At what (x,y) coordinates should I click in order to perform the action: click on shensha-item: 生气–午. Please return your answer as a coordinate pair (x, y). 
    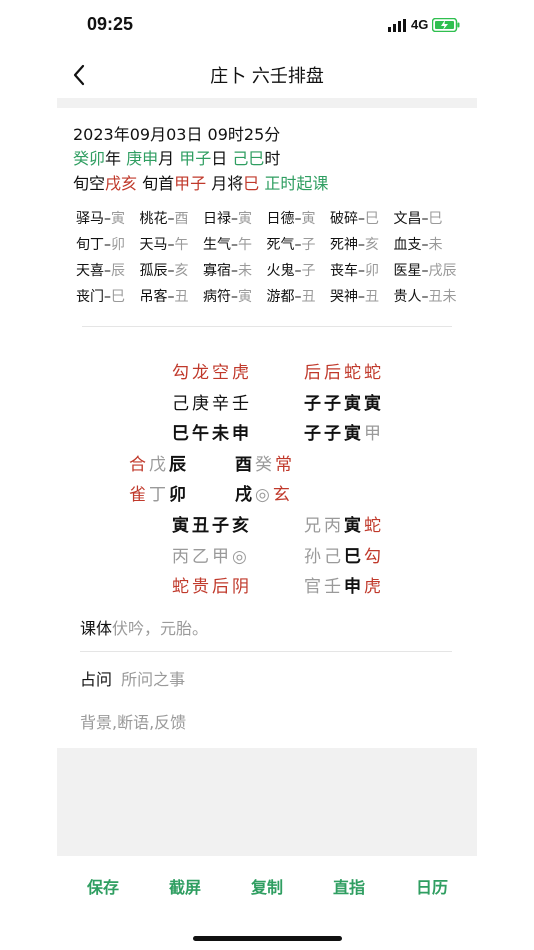
    Looking at the image, I should click on (227, 245).